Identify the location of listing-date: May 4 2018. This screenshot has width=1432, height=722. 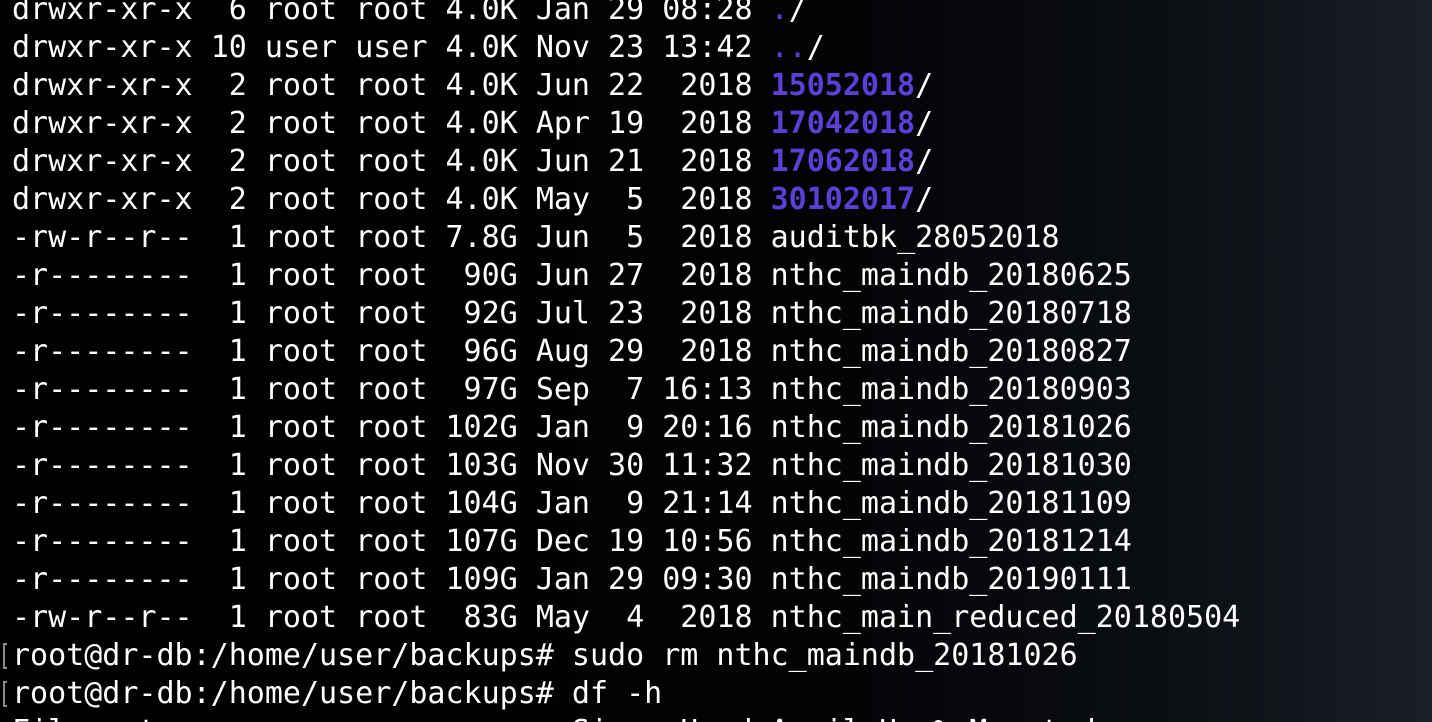
(644, 617).